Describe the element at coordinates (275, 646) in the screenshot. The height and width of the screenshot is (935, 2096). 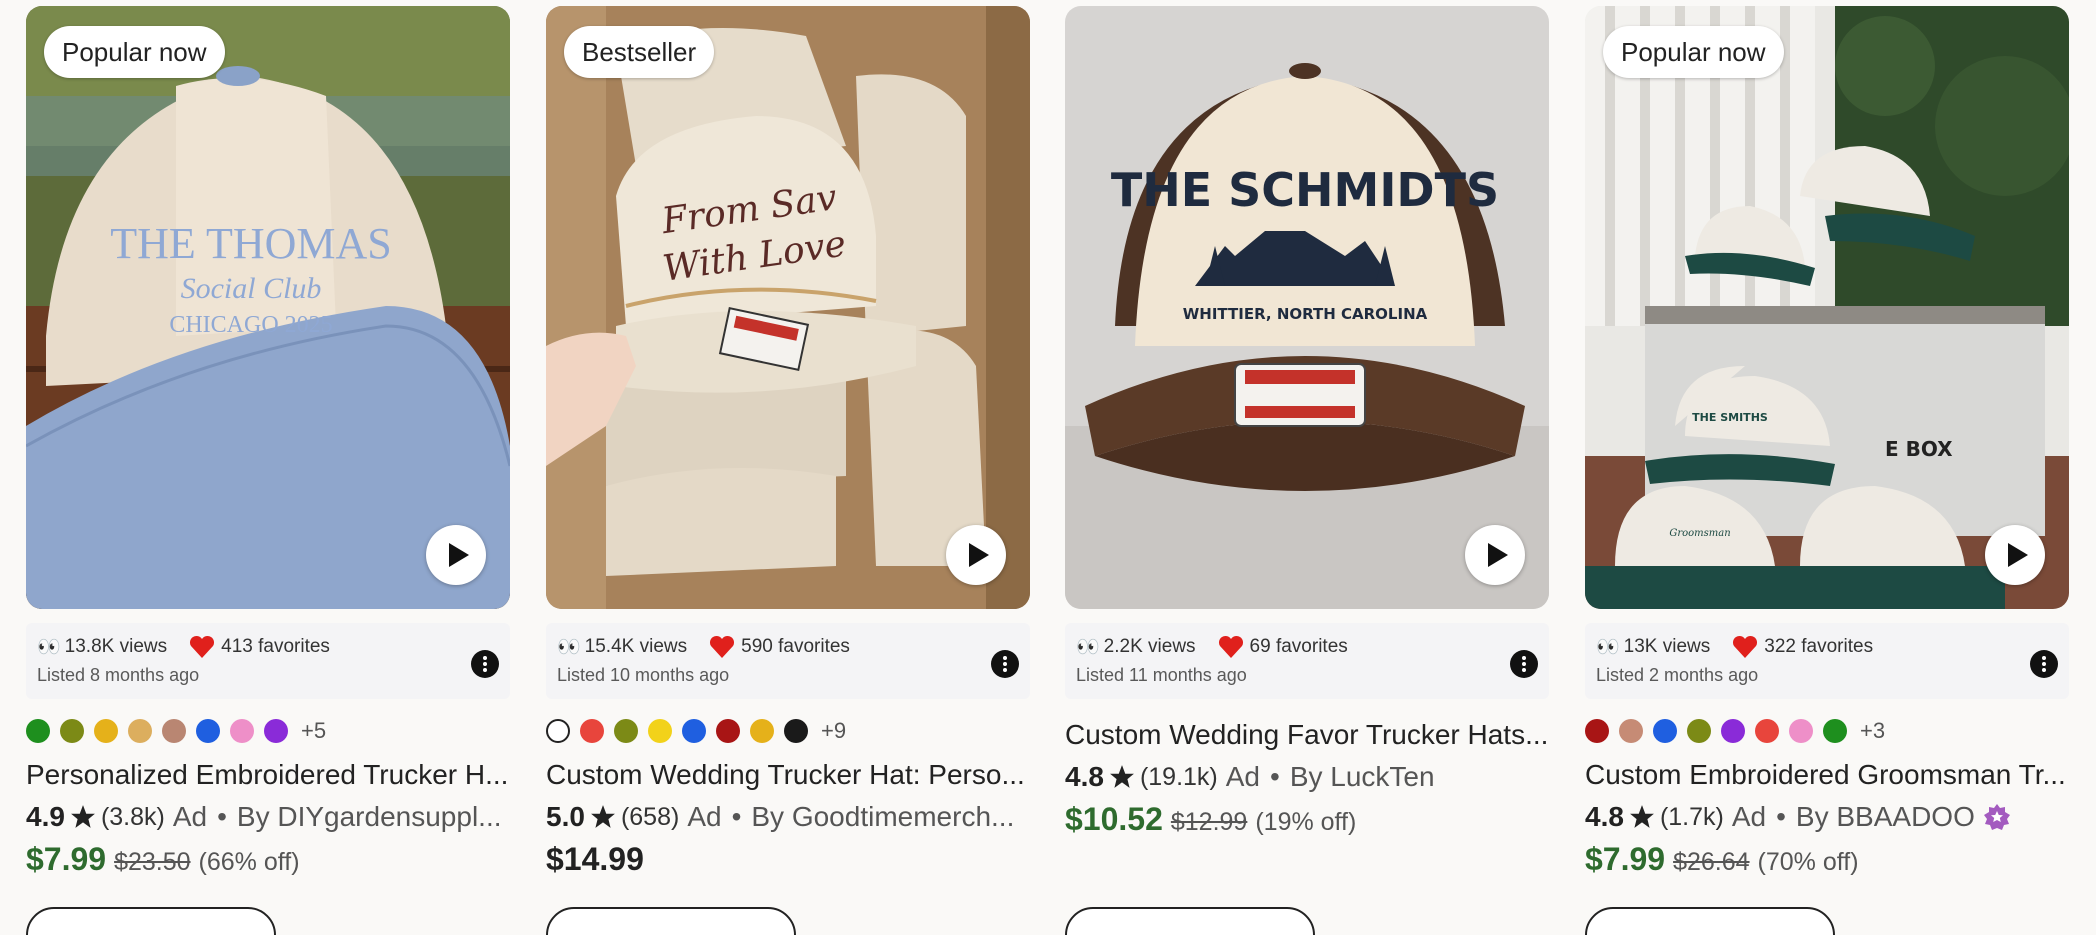
I see `favorite-count: 413 favorites` at that location.